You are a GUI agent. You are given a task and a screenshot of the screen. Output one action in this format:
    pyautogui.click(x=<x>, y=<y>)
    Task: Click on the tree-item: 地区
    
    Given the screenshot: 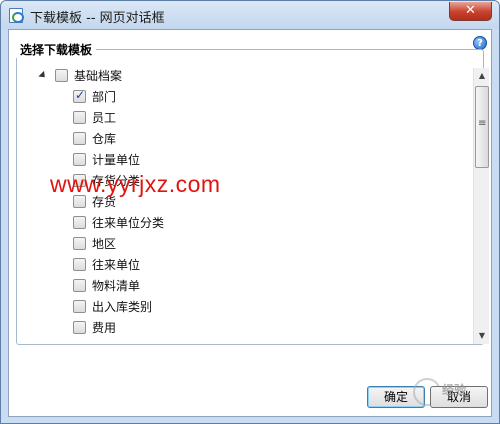 What is the action you would take?
    pyautogui.click(x=94, y=243)
    